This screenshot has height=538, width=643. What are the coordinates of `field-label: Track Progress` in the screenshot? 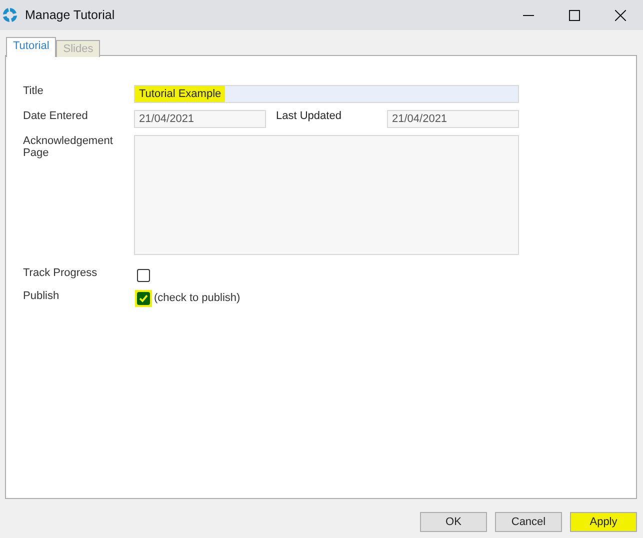 It's located at (60, 273).